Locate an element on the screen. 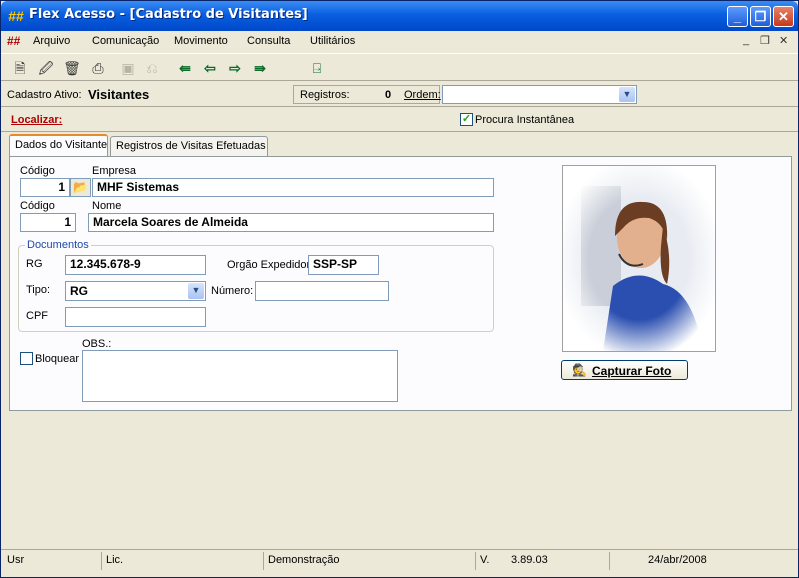 This screenshot has height=578, width=799. cancel-icon: ⎌ is located at coordinates (152, 68).